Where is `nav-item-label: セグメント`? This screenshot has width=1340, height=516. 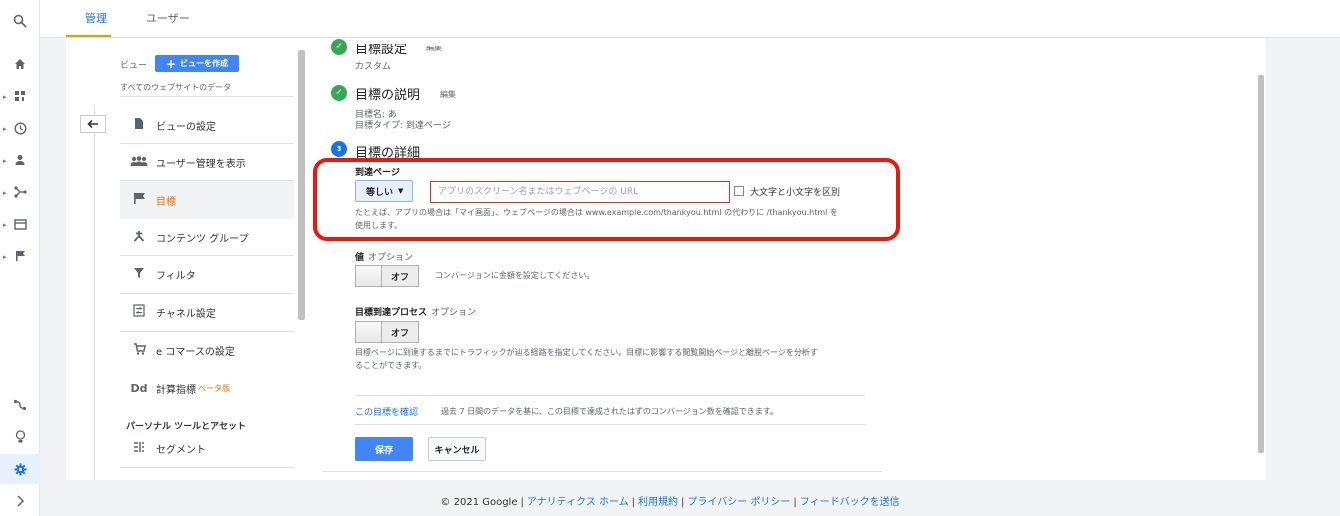
nav-item-label: セグメント is located at coordinates (181, 450).